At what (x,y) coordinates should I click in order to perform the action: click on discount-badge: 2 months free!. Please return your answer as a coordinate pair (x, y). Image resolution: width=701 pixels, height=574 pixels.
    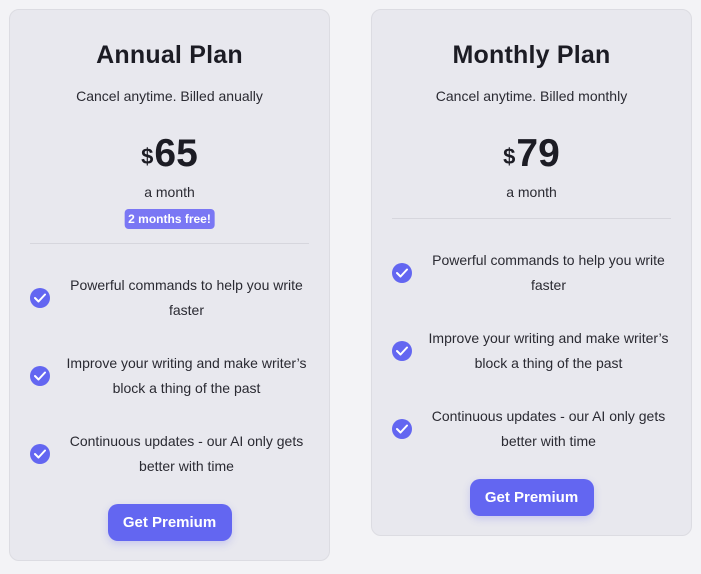
    Looking at the image, I should click on (169, 219).